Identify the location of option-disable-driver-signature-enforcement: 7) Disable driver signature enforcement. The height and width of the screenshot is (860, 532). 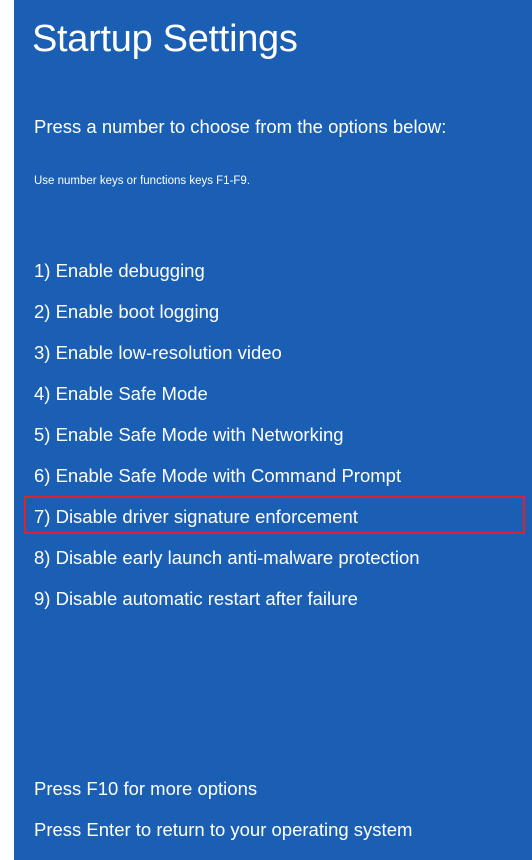
(273, 516).